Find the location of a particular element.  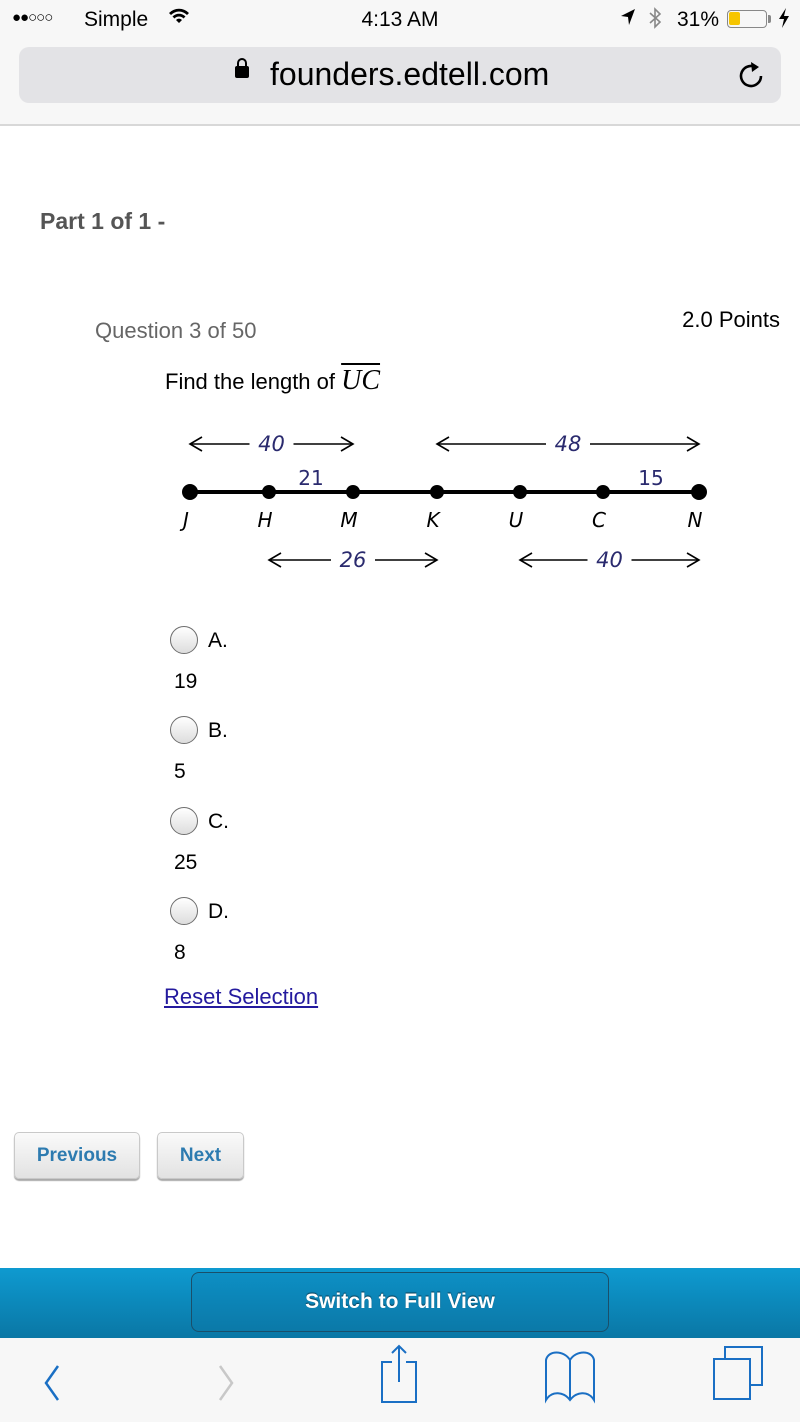

choice-answer: 8 is located at coordinates (180, 952).